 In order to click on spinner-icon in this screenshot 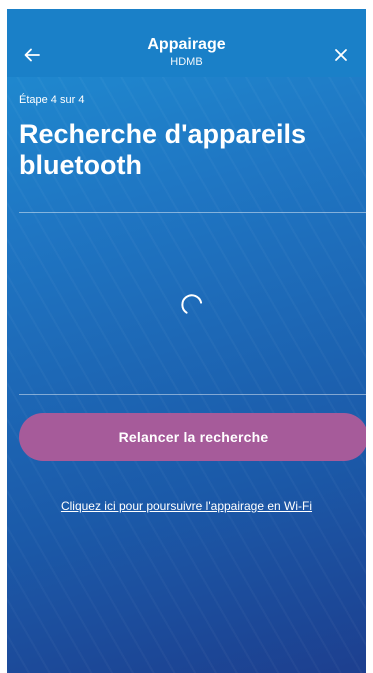, I will do `click(192, 304)`.